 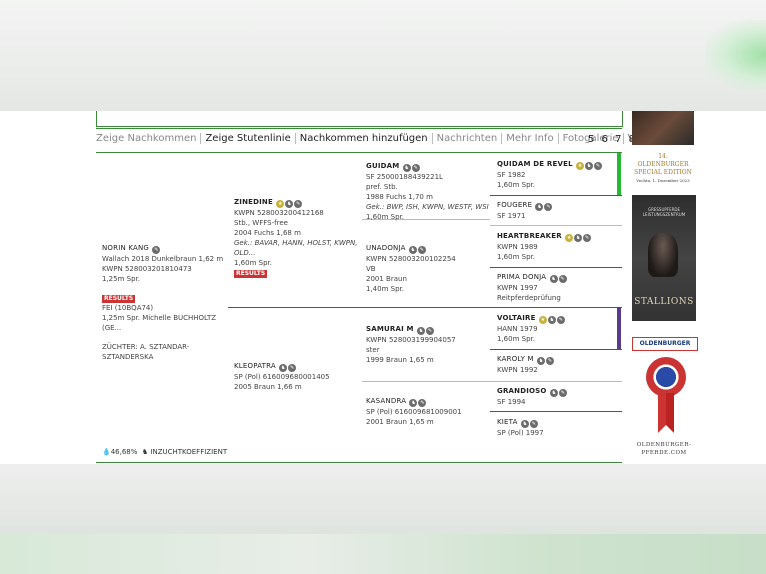 What do you see at coordinates (386, 401) in the screenshot?
I see `horse-name: KASANDRA` at bounding box center [386, 401].